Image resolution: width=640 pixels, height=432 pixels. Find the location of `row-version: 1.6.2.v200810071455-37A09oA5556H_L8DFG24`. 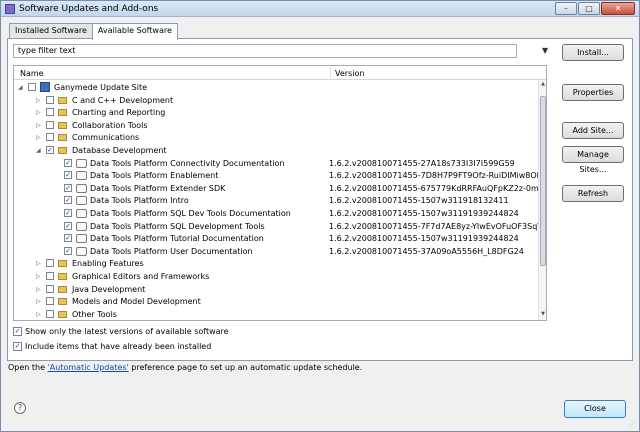

row-version: 1.6.2.v200810071455-37A09oA5556H_L8DFG24 is located at coordinates (426, 251).